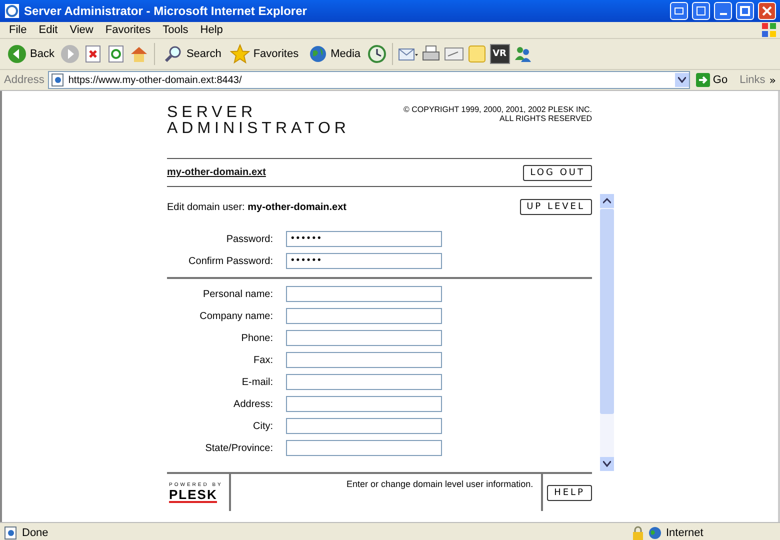 This screenshot has width=780, height=540. I want to click on people-icon, so click(522, 54).